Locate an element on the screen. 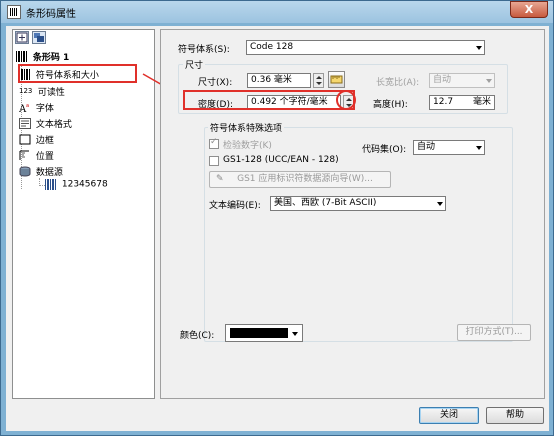  special-options-title: 符号体系特殊选项 is located at coordinates (246, 127).